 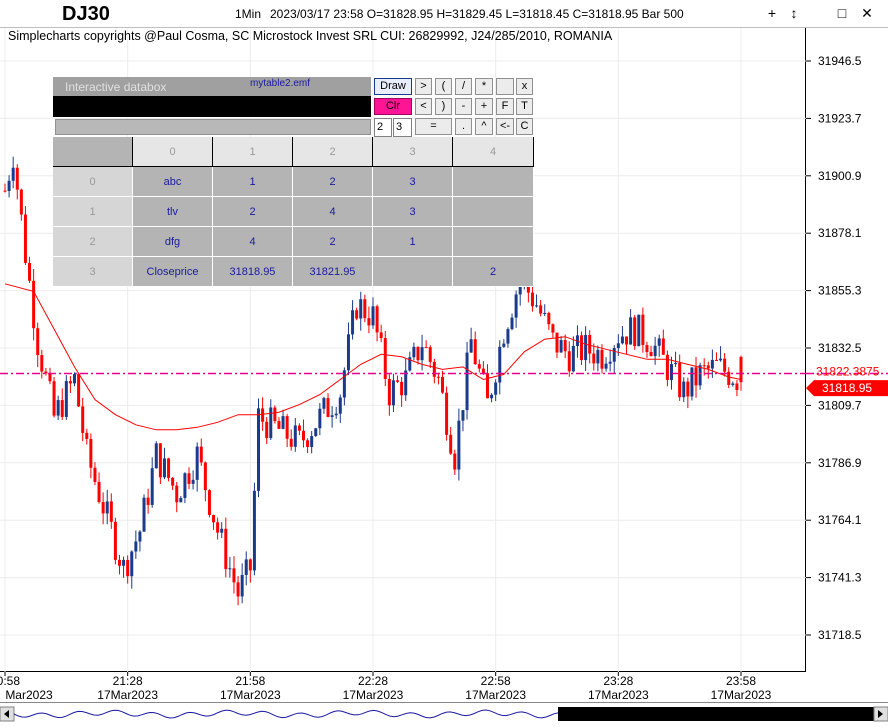 What do you see at coordinates (173, 242) in the screenshot?
I see `table-cell: dfg` at bounding box center [173, 242].